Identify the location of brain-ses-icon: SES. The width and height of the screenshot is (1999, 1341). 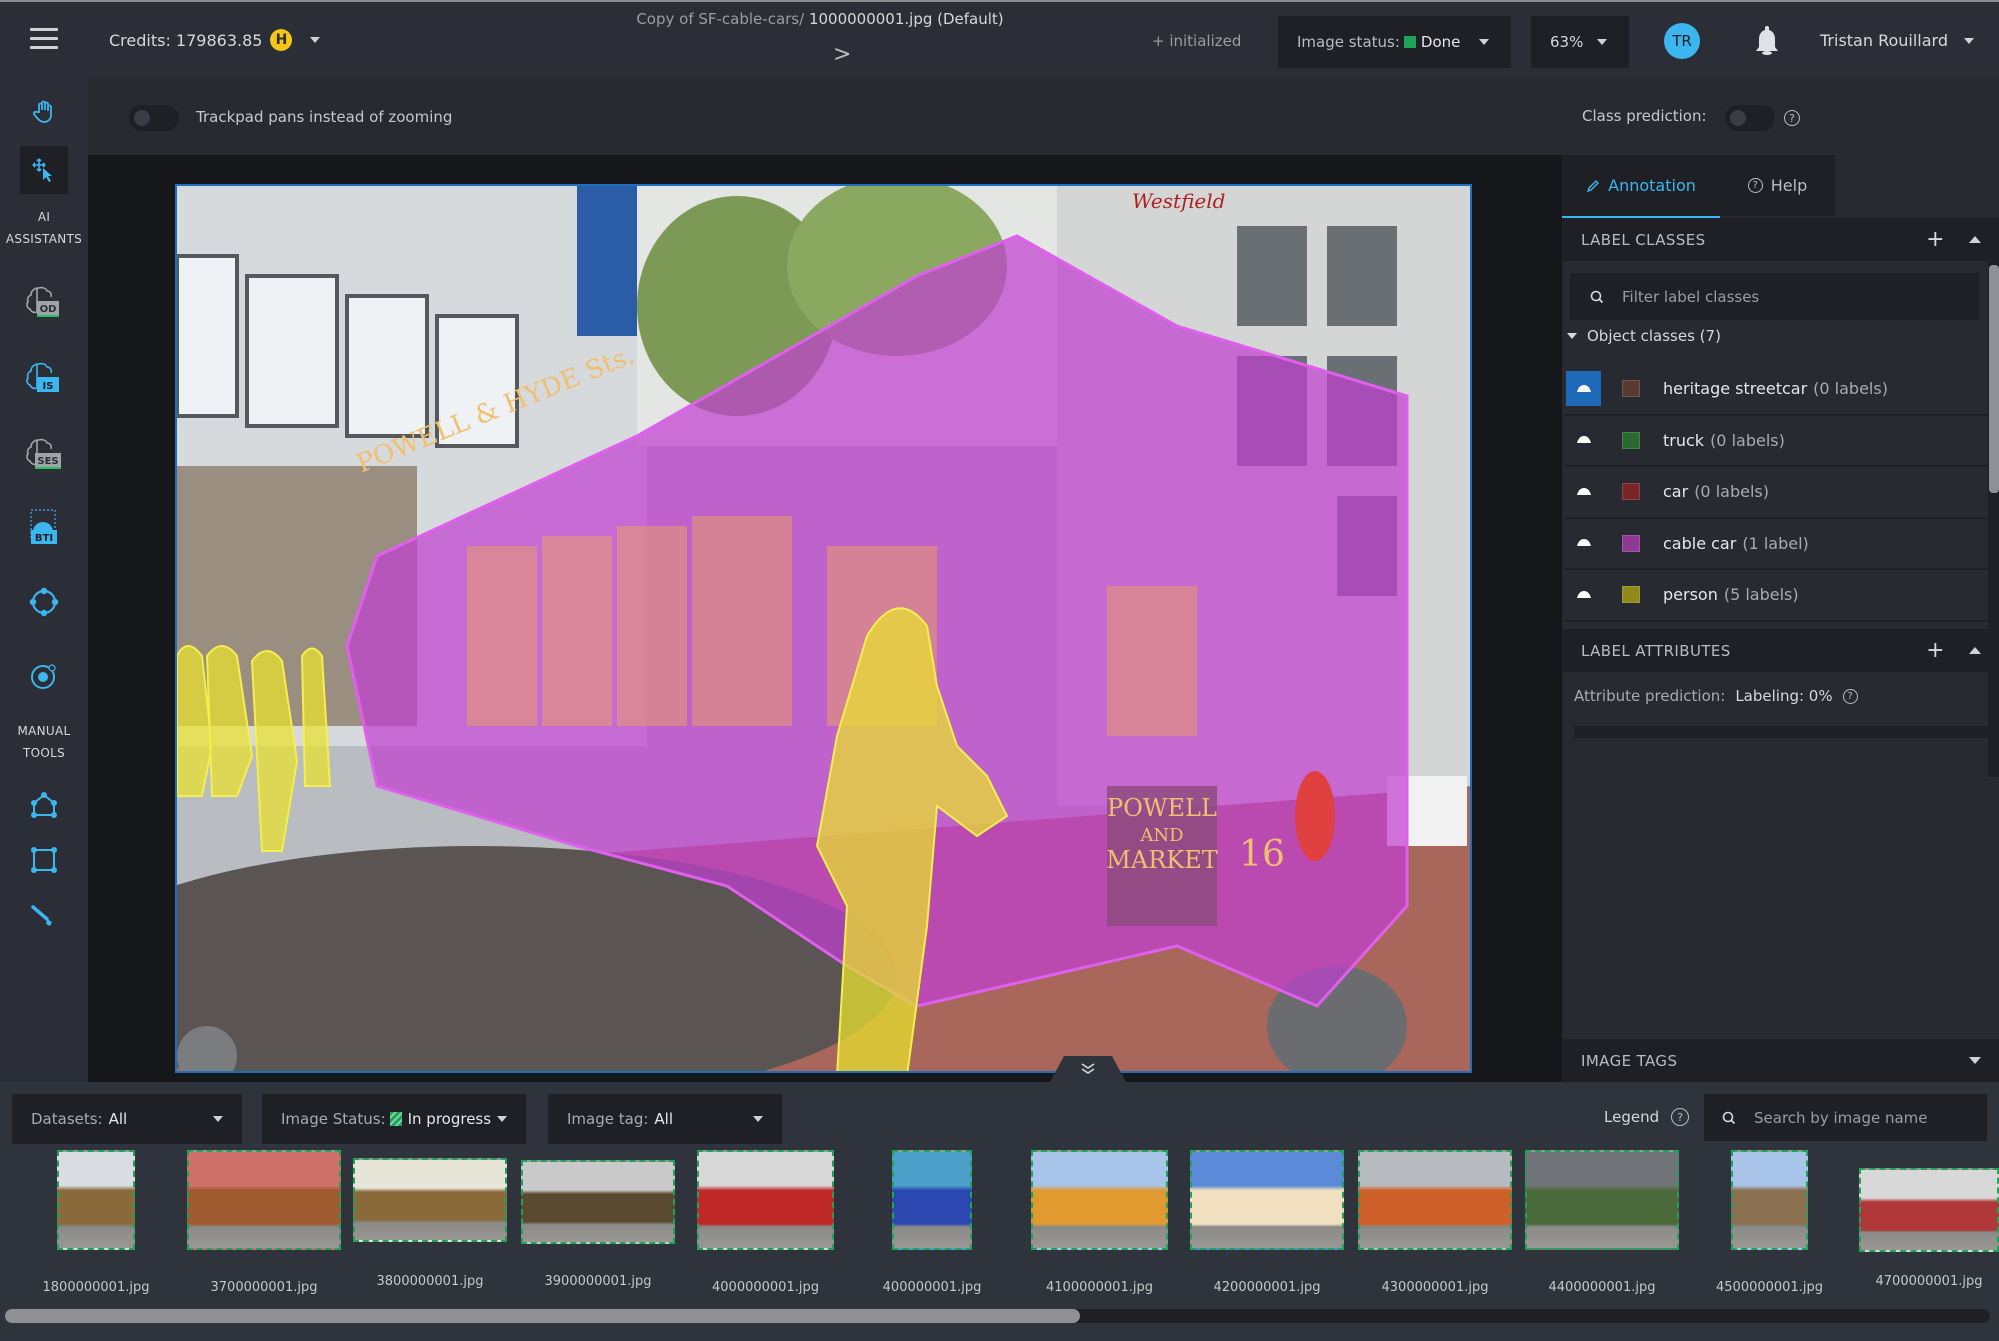
(43, 453).